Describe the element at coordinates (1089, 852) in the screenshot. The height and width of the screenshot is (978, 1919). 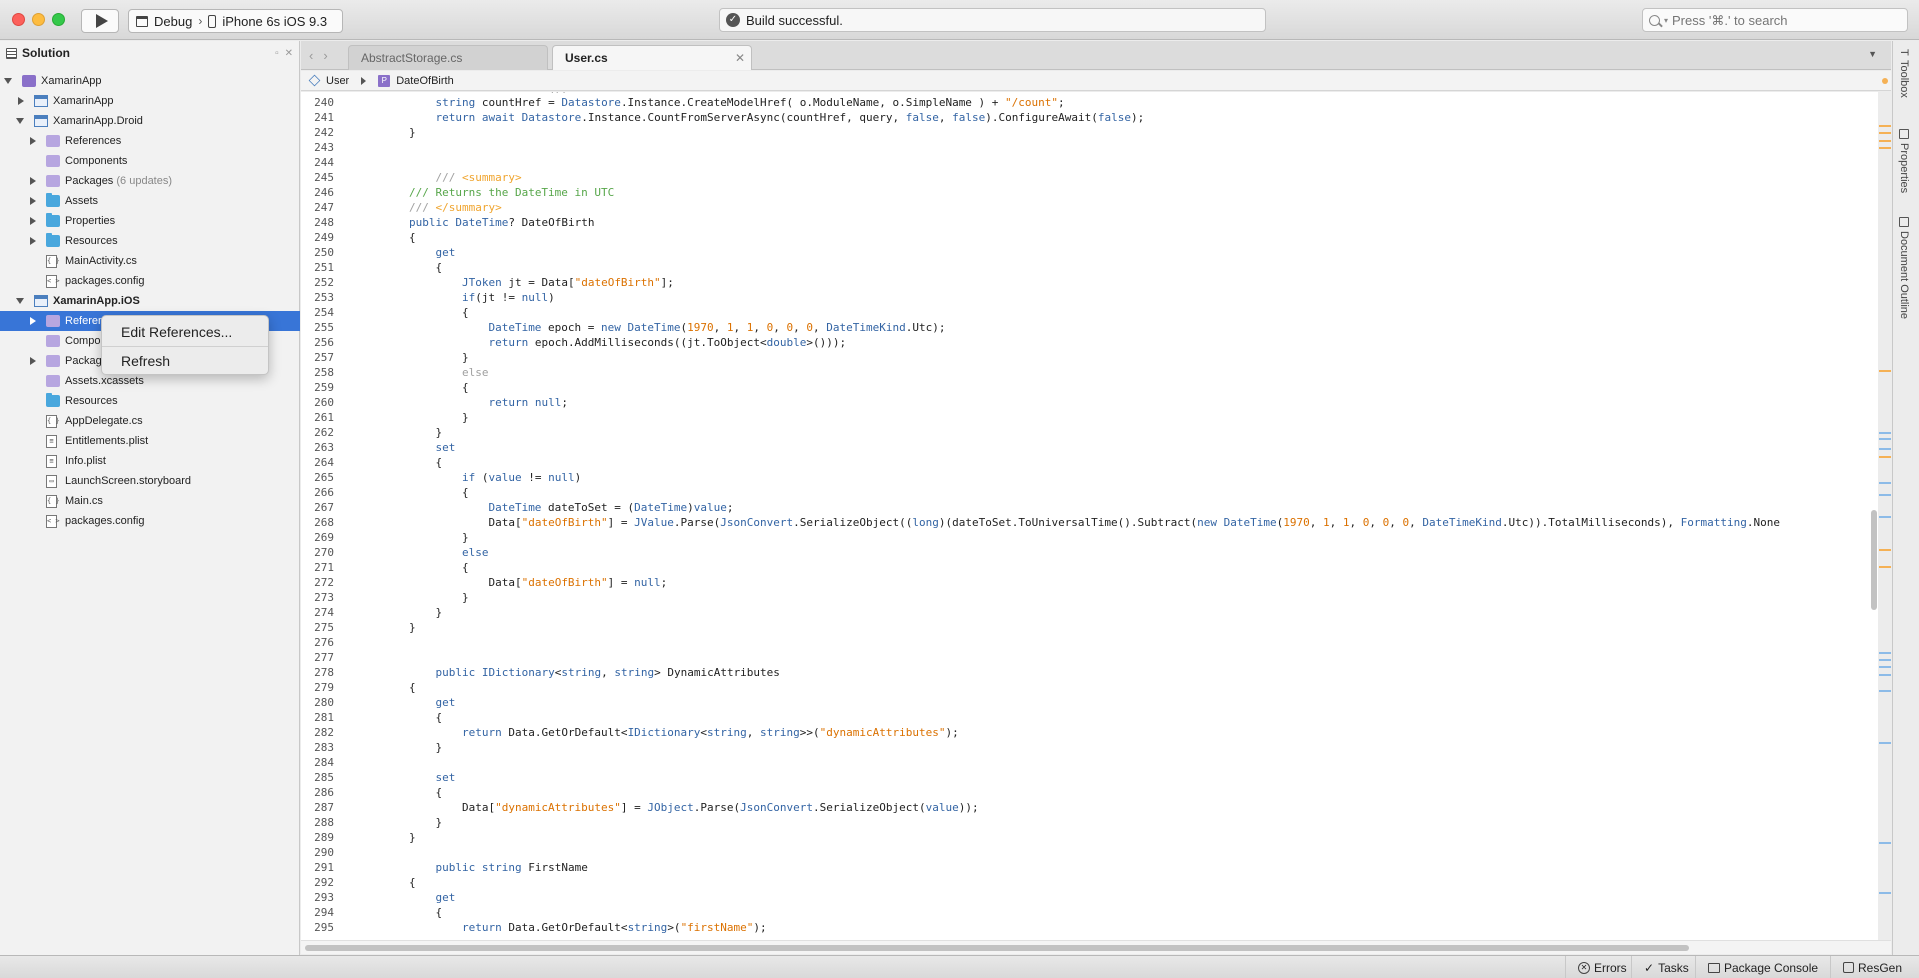
I see `code-line: 290` at that location.